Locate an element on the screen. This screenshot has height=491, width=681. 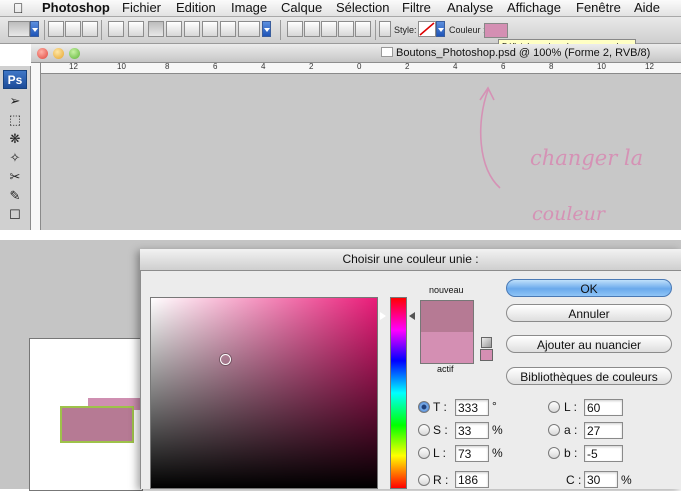
zoom-window-button is located at coordinates (74, 53).